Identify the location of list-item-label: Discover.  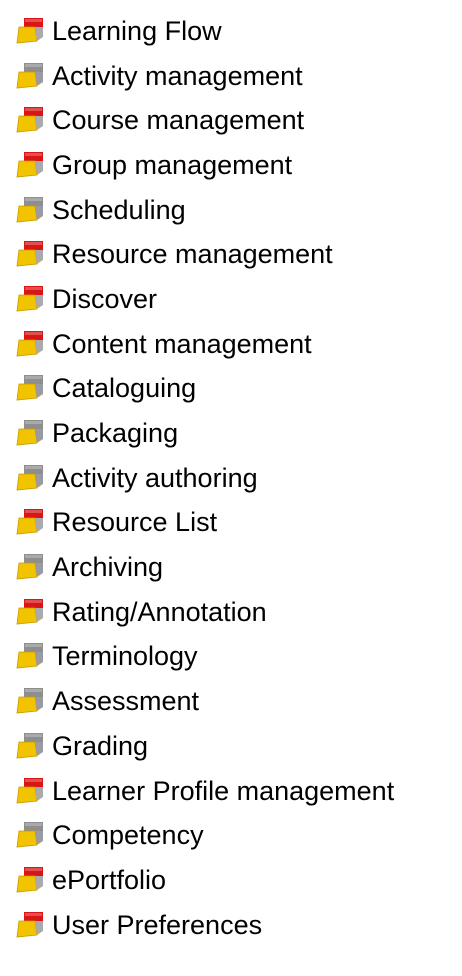
(105, 298).